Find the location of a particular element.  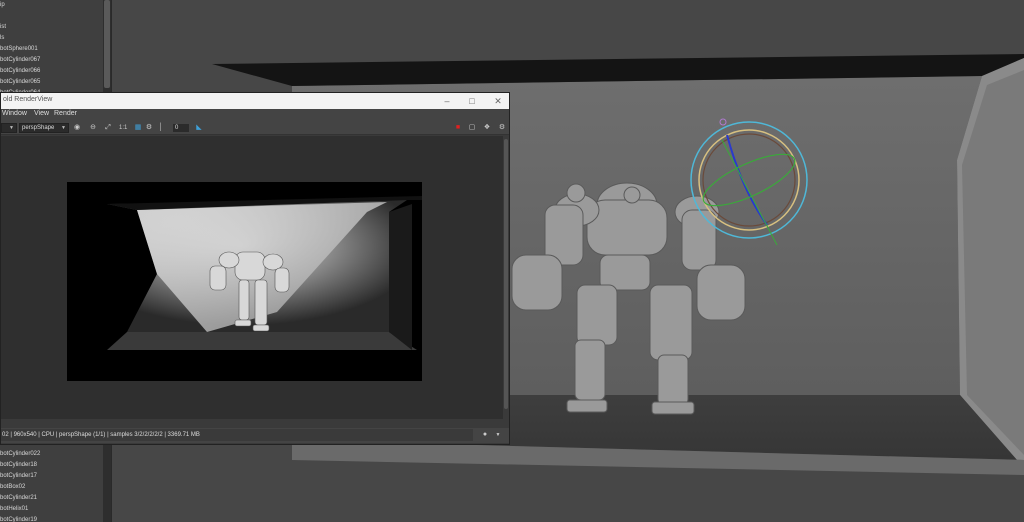

list-item is located at coordinates (50, 16).